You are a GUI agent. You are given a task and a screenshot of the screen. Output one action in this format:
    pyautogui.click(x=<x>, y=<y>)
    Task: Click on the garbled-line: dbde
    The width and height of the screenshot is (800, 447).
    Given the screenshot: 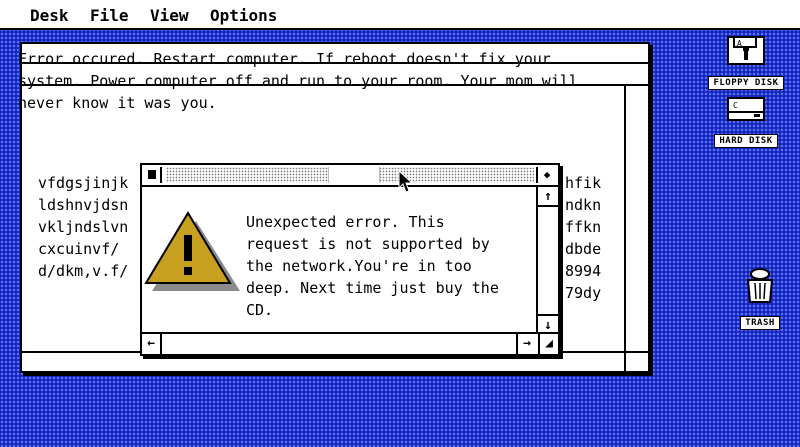 What is the action you would take?
    pyautogui.click(x=583, y=249)
    